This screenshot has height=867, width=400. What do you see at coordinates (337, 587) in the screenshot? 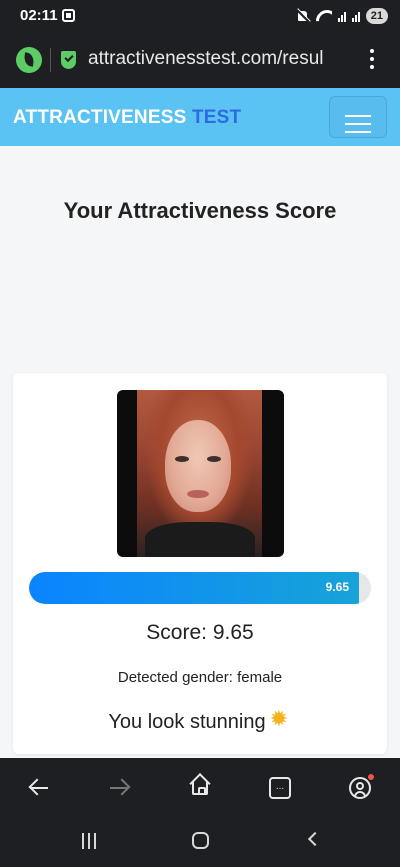
I see `score-progress-label: 9.65` at bounding box center [337, 587].